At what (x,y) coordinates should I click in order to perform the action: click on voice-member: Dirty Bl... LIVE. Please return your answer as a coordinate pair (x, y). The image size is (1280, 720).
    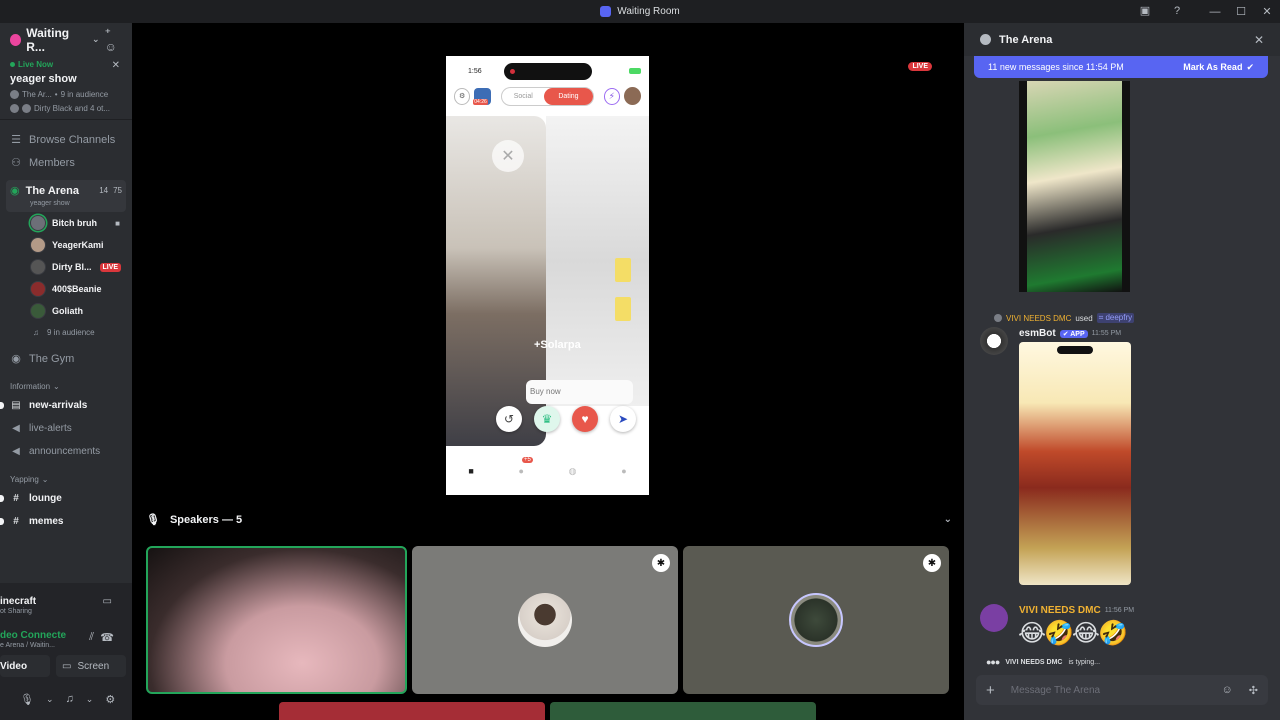
    Looking at the image, I should click on (66, 267).